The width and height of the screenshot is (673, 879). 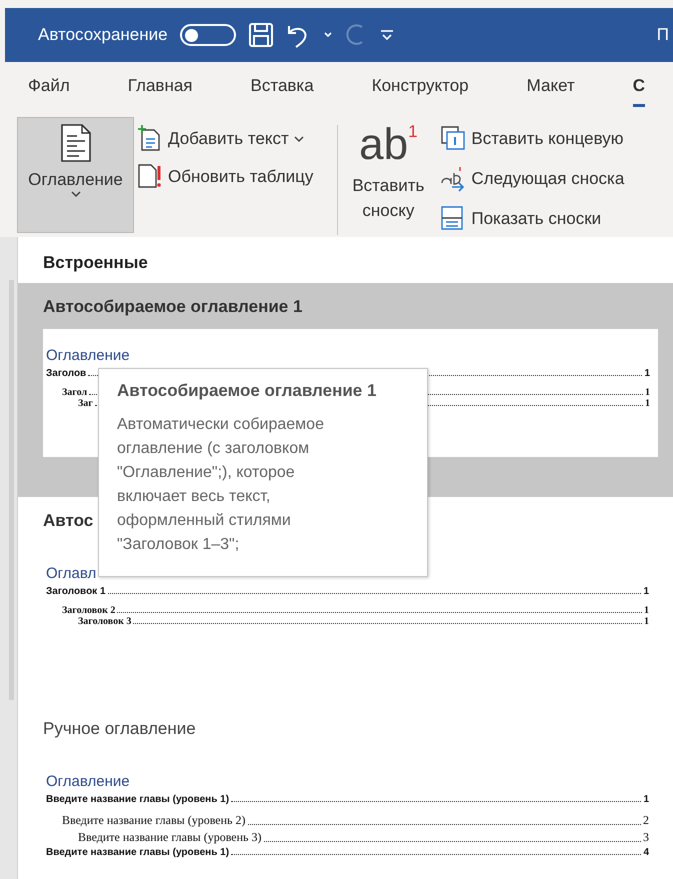 I want to click on ribbon-tab: Макет, so click(x=550, y=87).